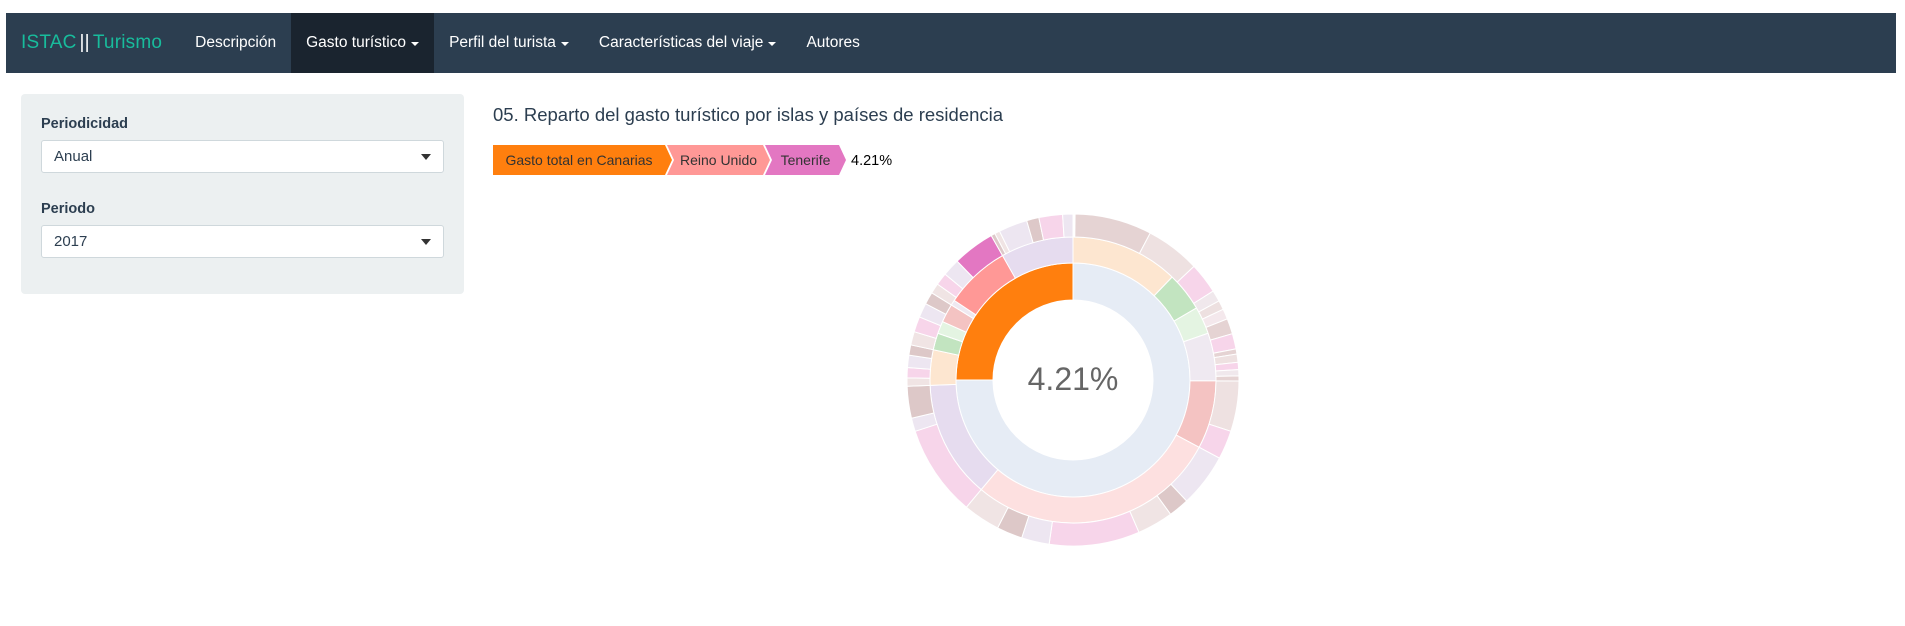  I want to click on nav-item-caracteristicas-viaje: Características del viaje, so click(688, 43).